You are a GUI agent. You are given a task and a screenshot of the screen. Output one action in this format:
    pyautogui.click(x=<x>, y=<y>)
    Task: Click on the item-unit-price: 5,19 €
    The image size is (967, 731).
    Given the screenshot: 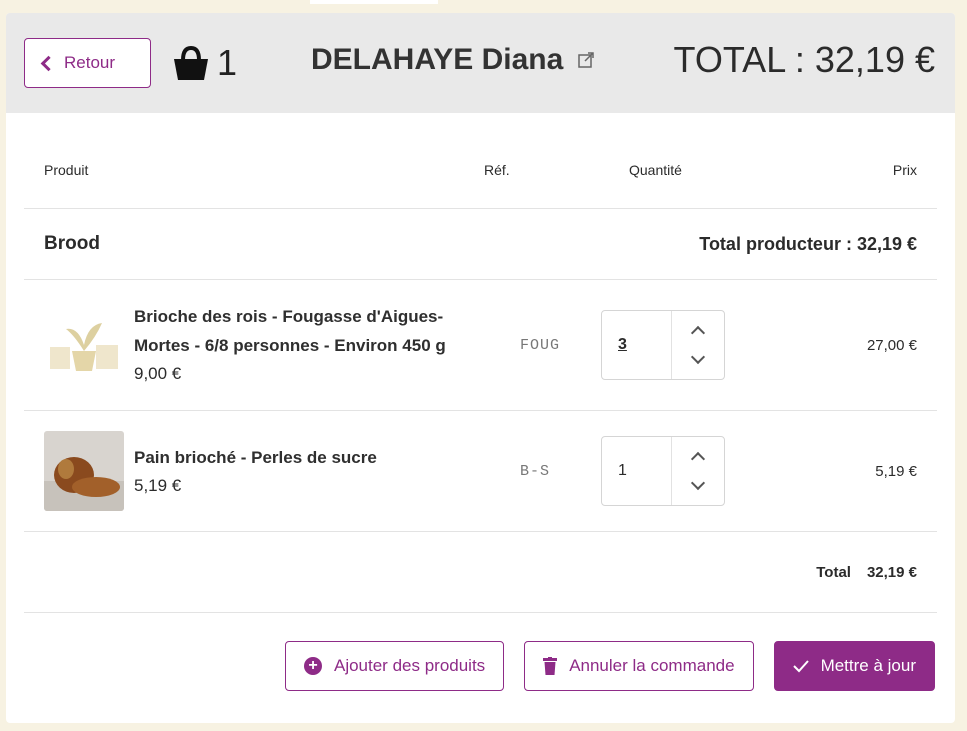 What is the action you would take?
    pyautogui.click(x=158, y=485)
    